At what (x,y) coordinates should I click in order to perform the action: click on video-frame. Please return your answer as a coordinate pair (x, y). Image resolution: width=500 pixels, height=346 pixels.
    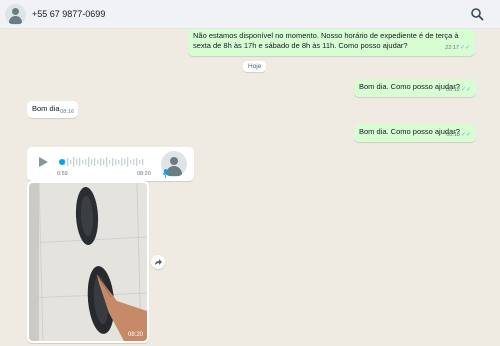
    Looking at the image, I should click on (88, 262).